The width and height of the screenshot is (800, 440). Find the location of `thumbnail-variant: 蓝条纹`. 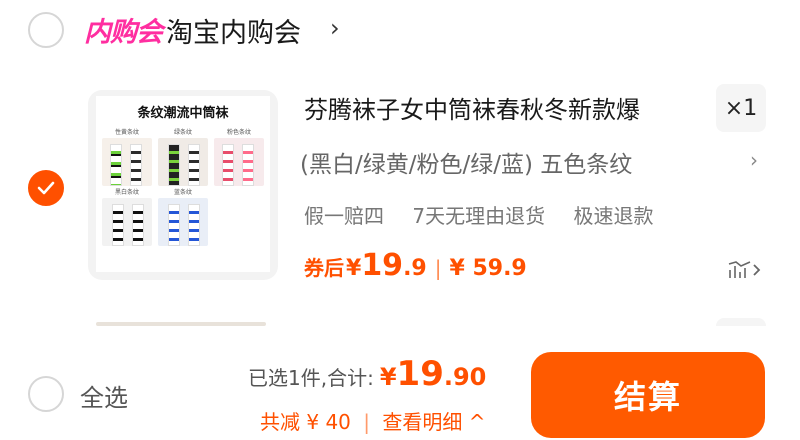

thumbnail-variant: 蓝条纹 is located at coordinates (183, 217).